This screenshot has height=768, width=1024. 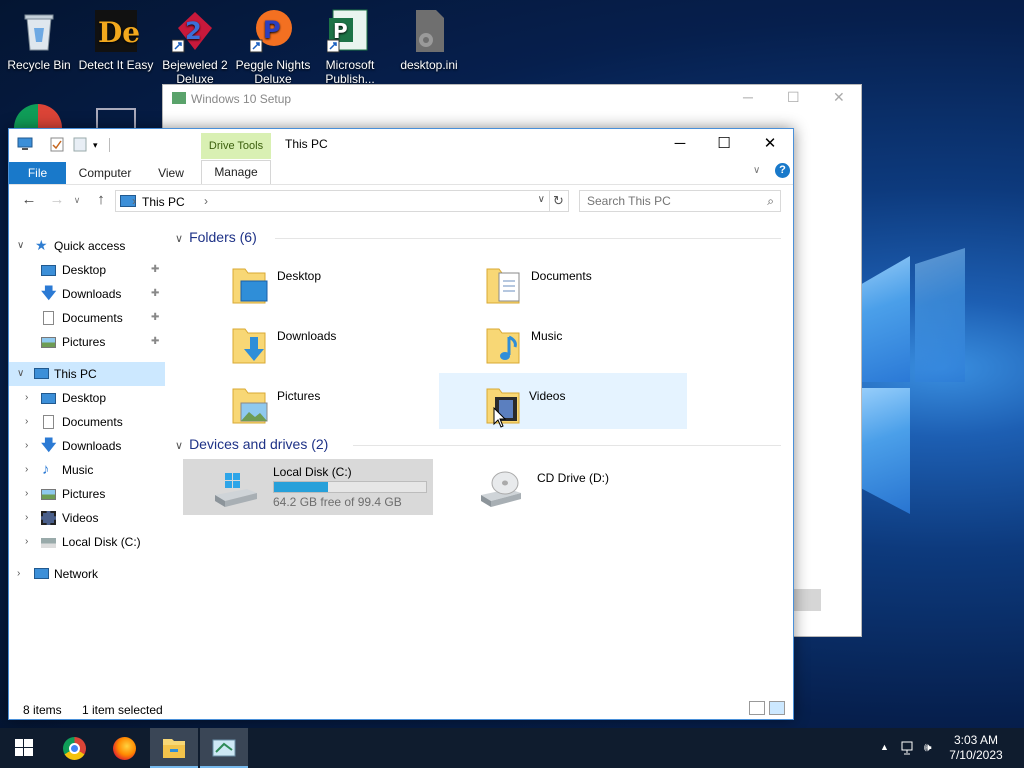 I want to click on tab-manage: Manage, so click(x=236, y=172).